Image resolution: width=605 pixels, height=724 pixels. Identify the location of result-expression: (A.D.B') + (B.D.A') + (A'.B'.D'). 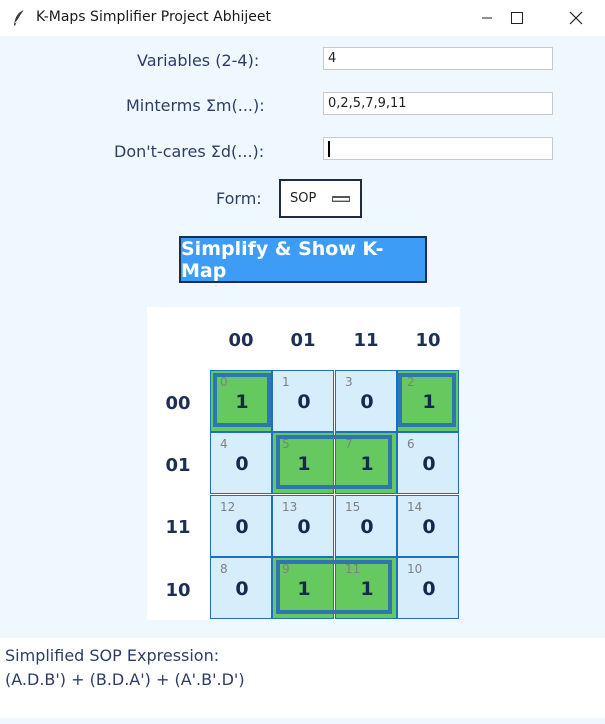
(125, 679).